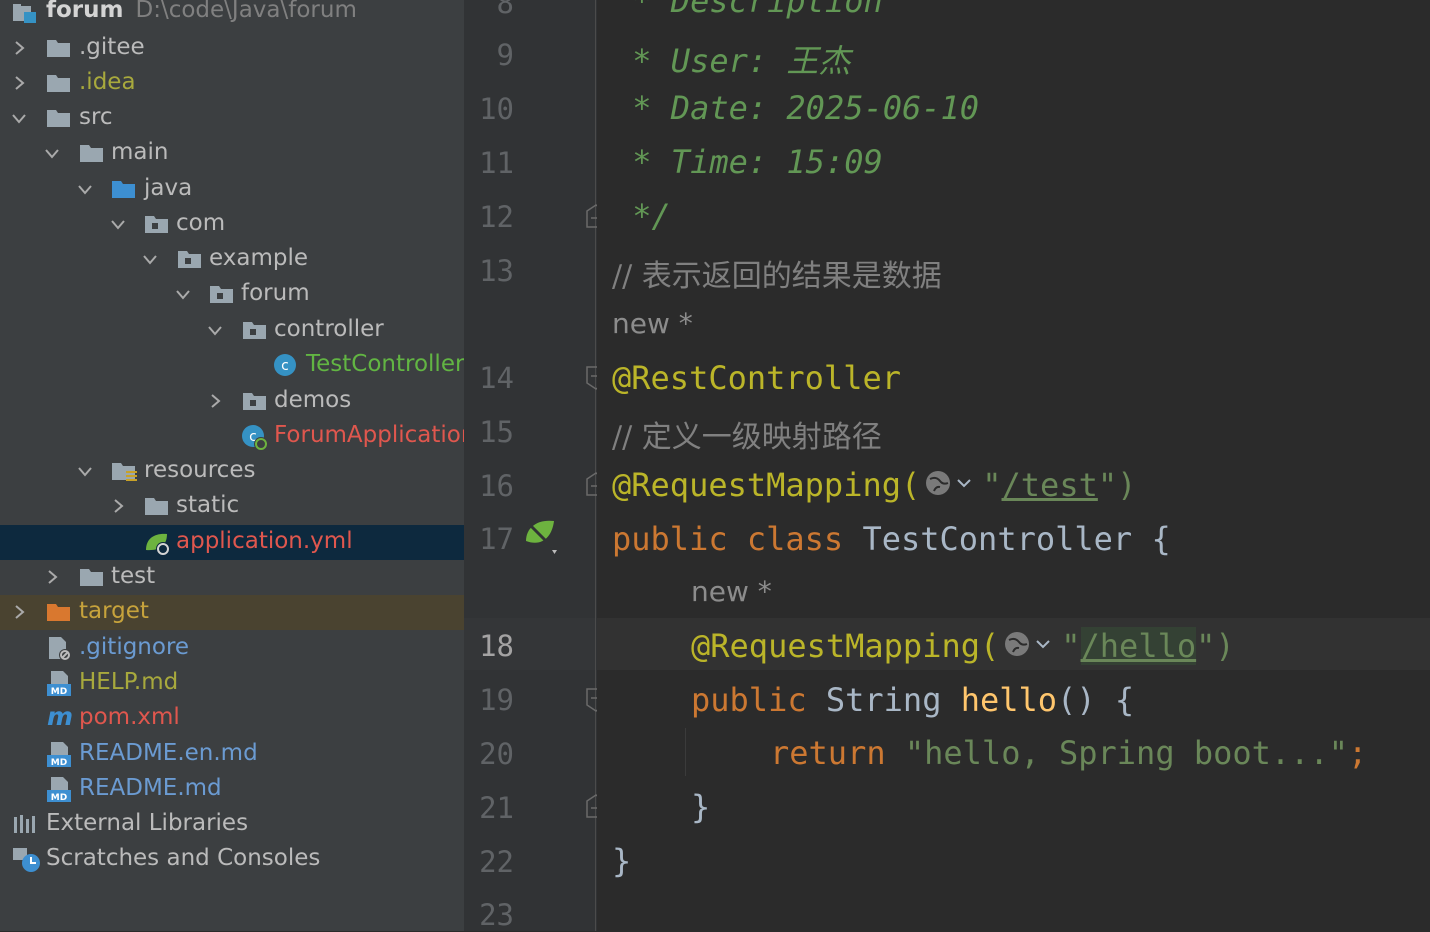 This screenshot has height=932, width=1430. Describe the element at coordinates (595, 465) in the screenshot. I see `gutter-divider` at that location.